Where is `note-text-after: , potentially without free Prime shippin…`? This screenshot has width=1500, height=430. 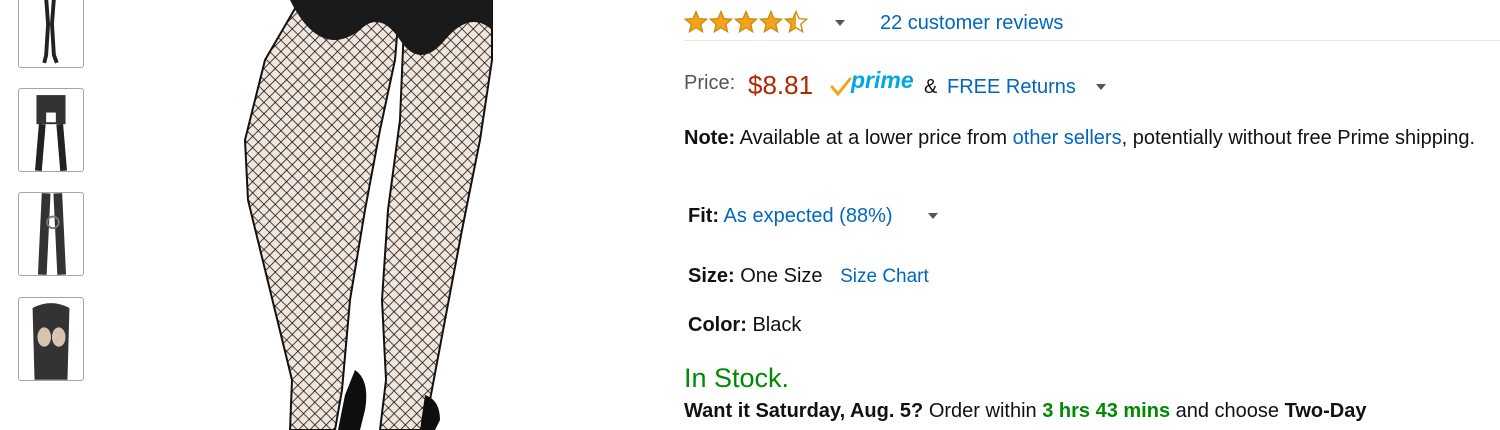 note-text-after: , potentially without free Prime shippin… is located at coordinates (1298, 138).